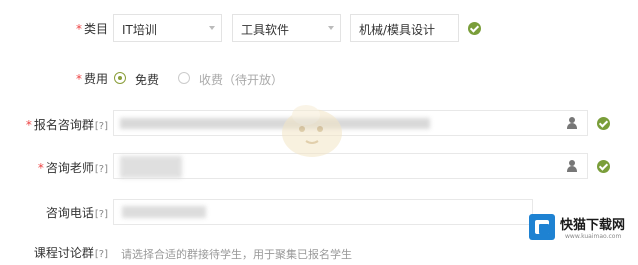 The image size is (638, 265). What do you see at coordinates (76, 213) in the screenshot?
I see `consult-phone-label: 咨询电话[?]` at bounding box center [76, 213].